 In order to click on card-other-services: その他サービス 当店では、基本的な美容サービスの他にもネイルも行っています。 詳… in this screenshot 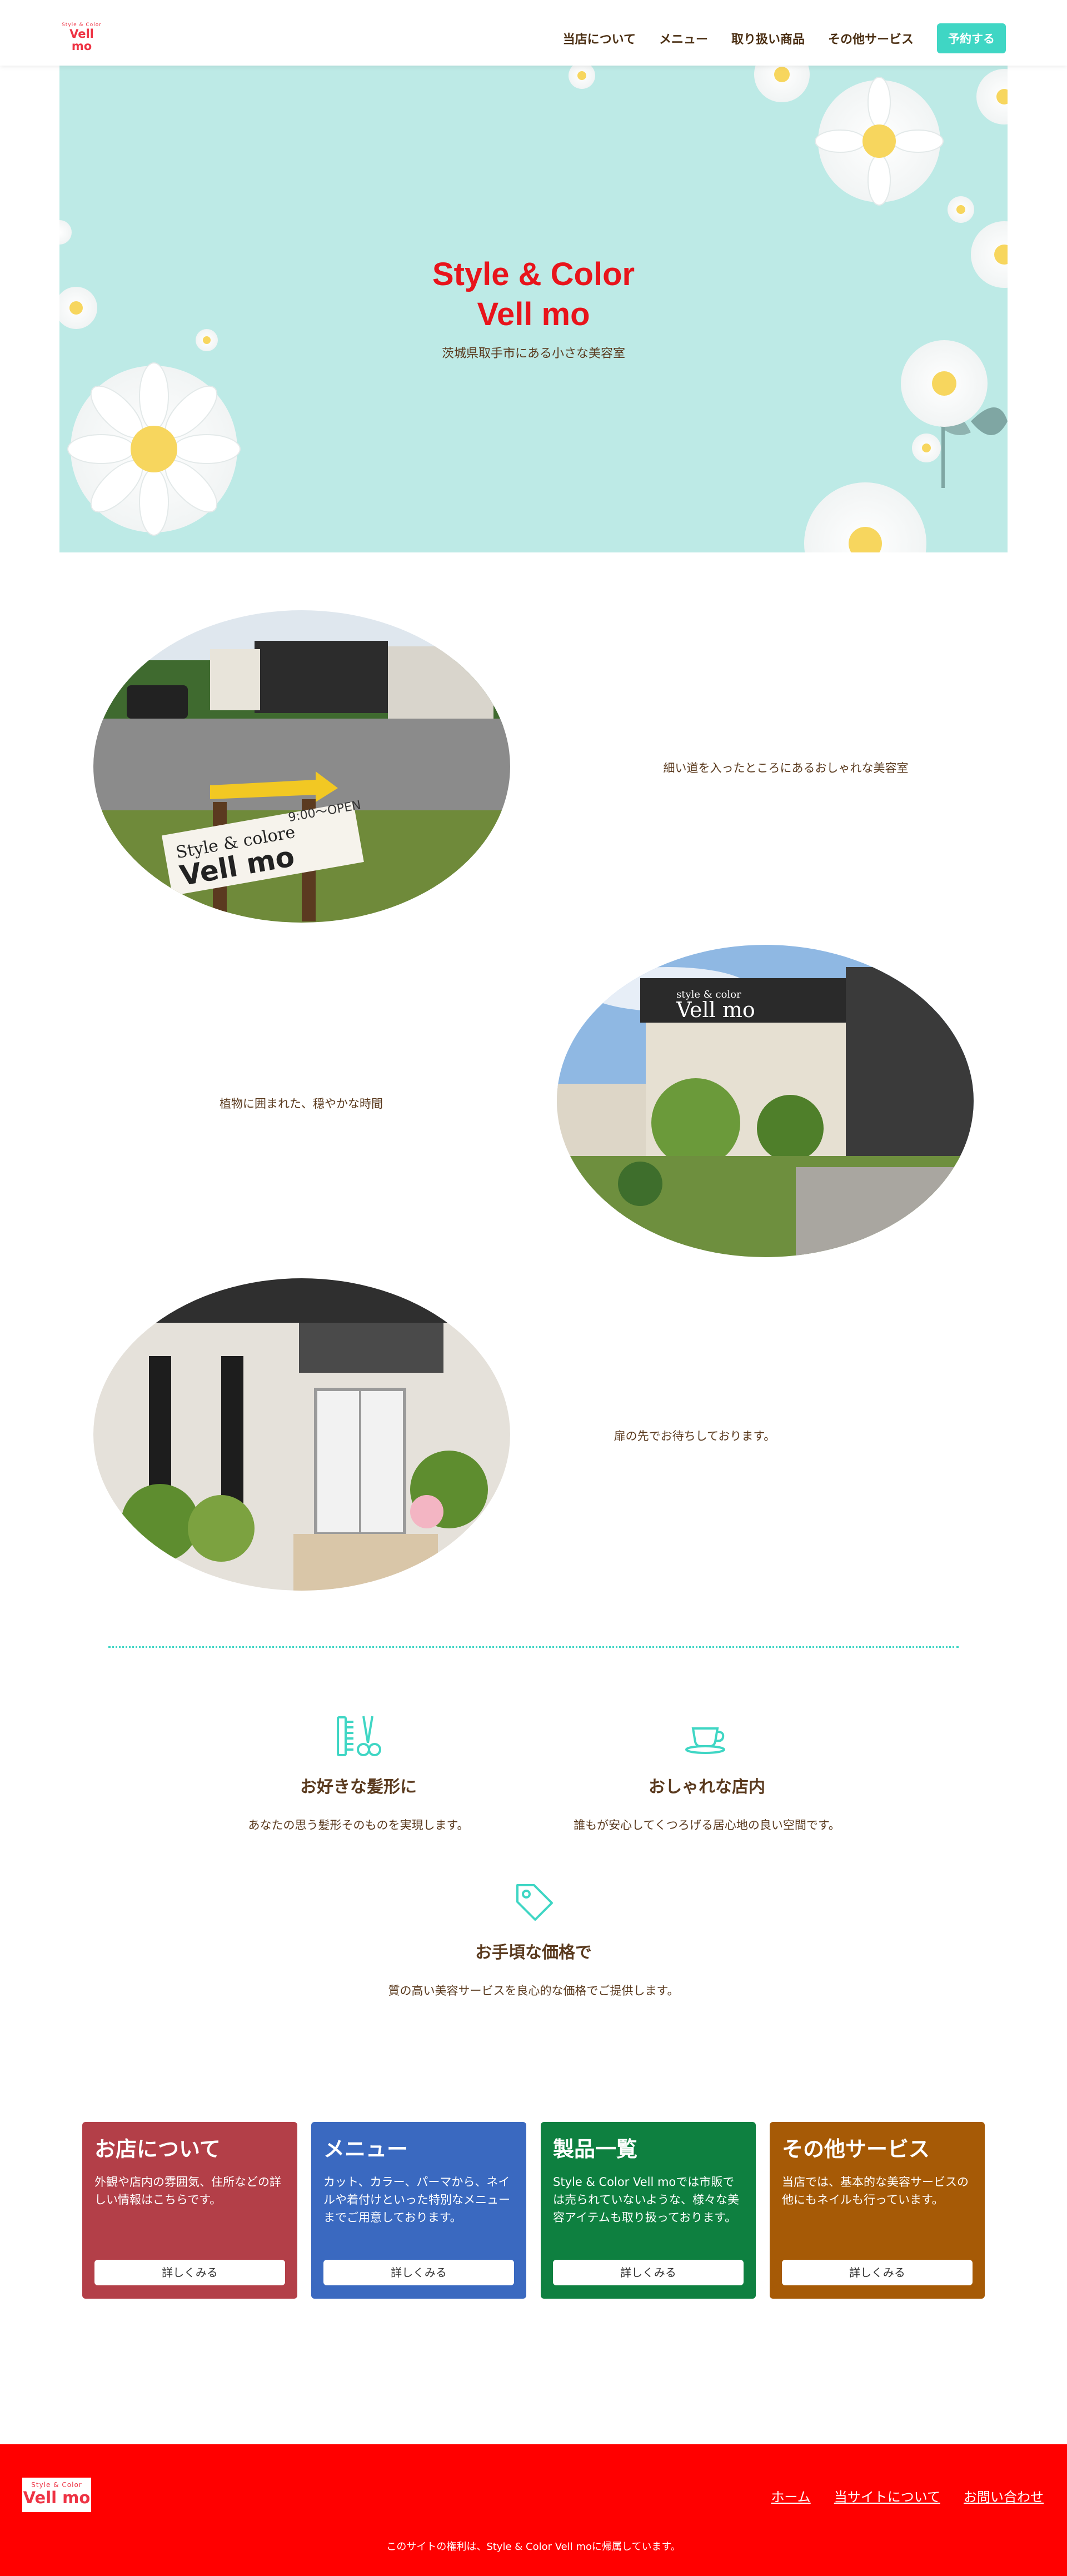, I will do `click(877, 2210)`.